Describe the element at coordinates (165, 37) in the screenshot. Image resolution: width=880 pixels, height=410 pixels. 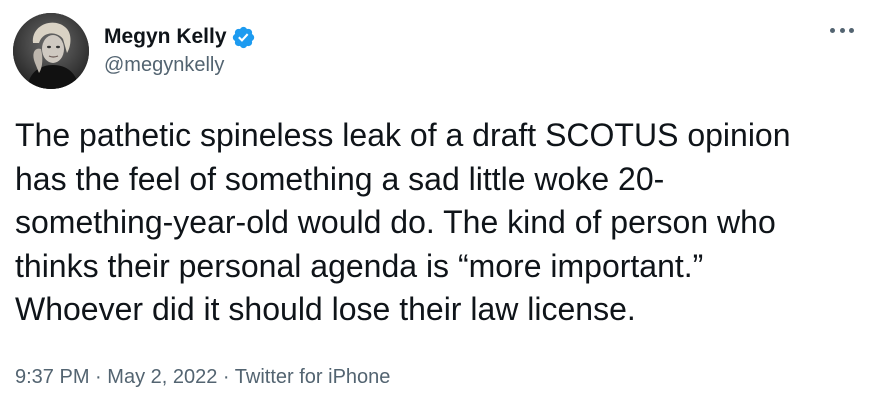
I see `author-display-name: Megyn Kelly` at that location.